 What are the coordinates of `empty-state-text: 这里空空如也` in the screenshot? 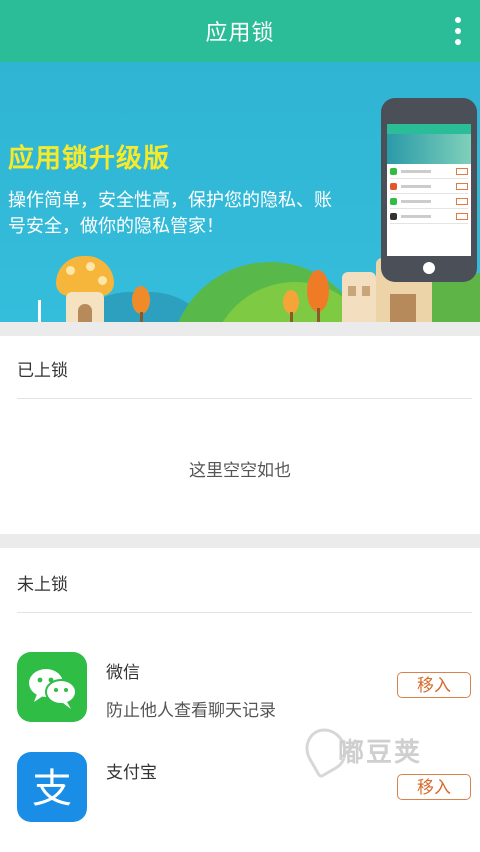 It's located at (240, 471).